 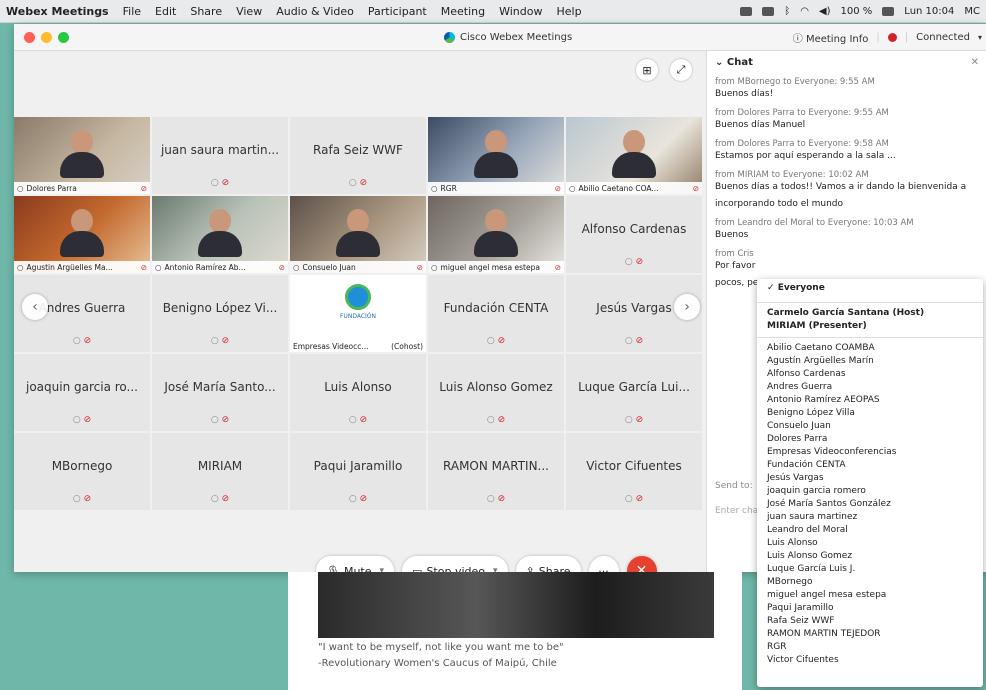 I want to click on participant-tile: ○ Agustin Argüelles Ma... ⊘, so click(x=82, y=234).